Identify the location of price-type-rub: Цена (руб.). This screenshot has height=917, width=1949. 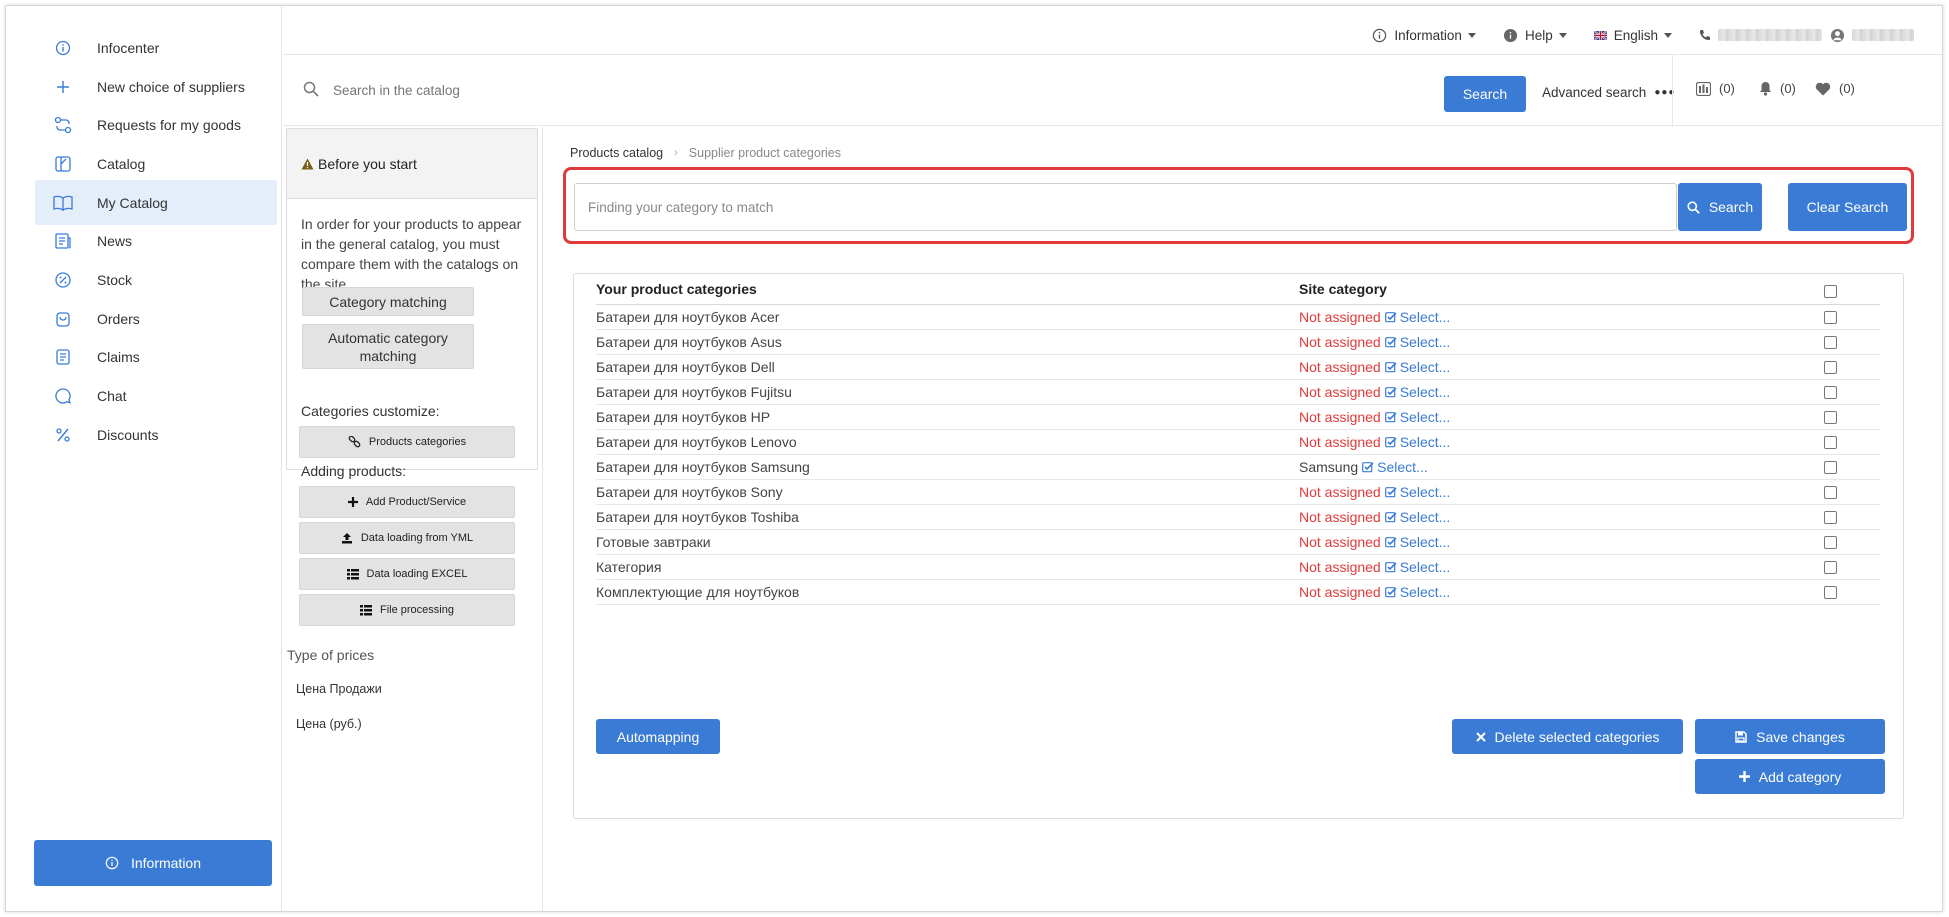
(329, 724).